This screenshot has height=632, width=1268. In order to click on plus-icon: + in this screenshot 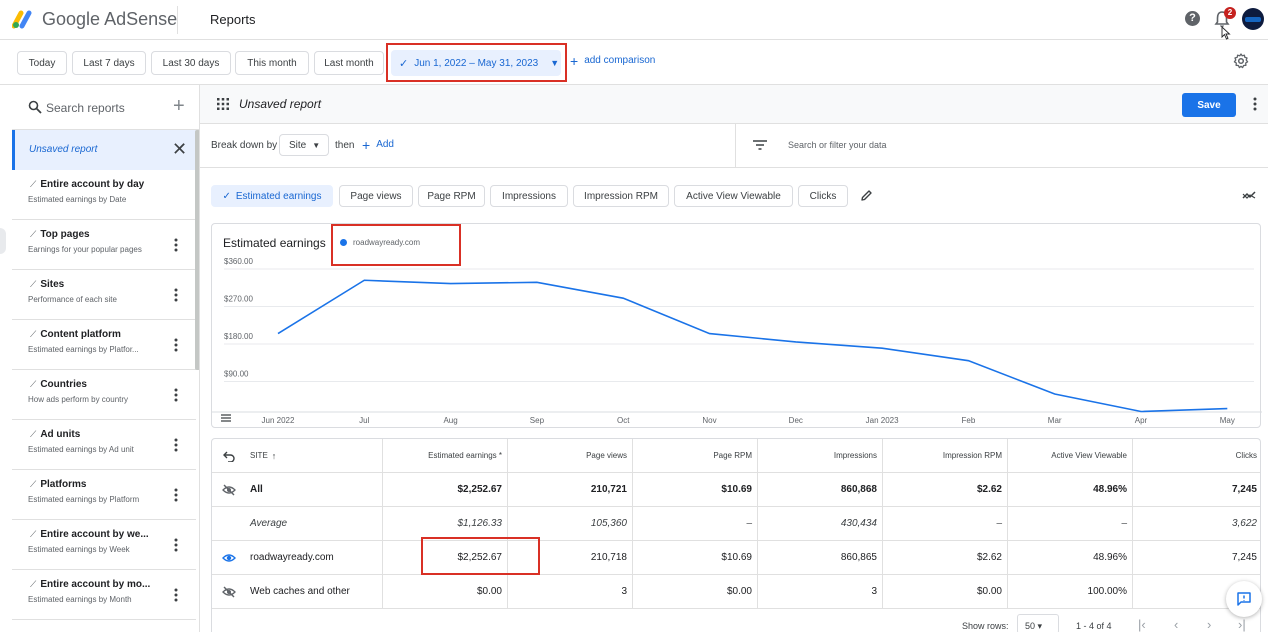, I will do `click(574, 60)`.